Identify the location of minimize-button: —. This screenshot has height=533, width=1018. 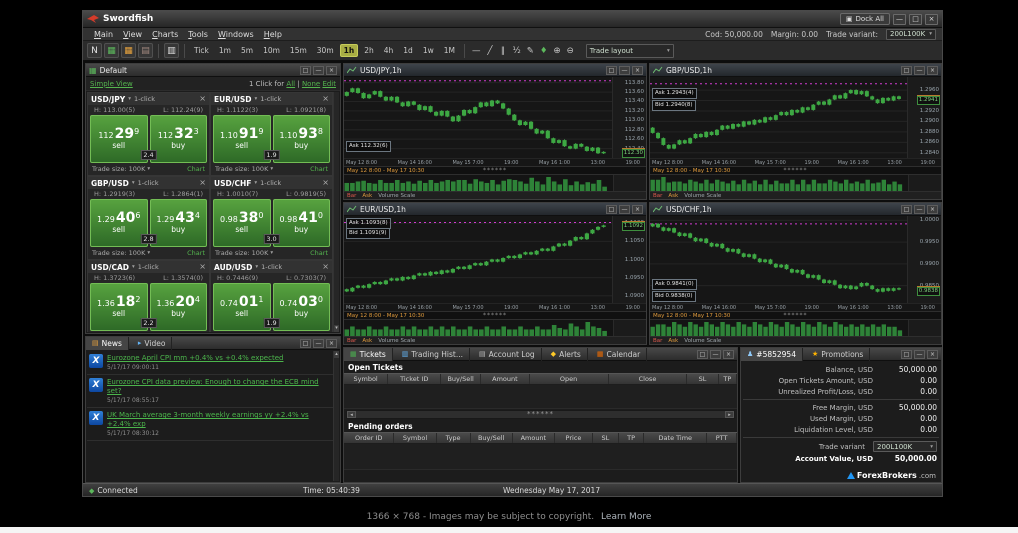
(899, 19).